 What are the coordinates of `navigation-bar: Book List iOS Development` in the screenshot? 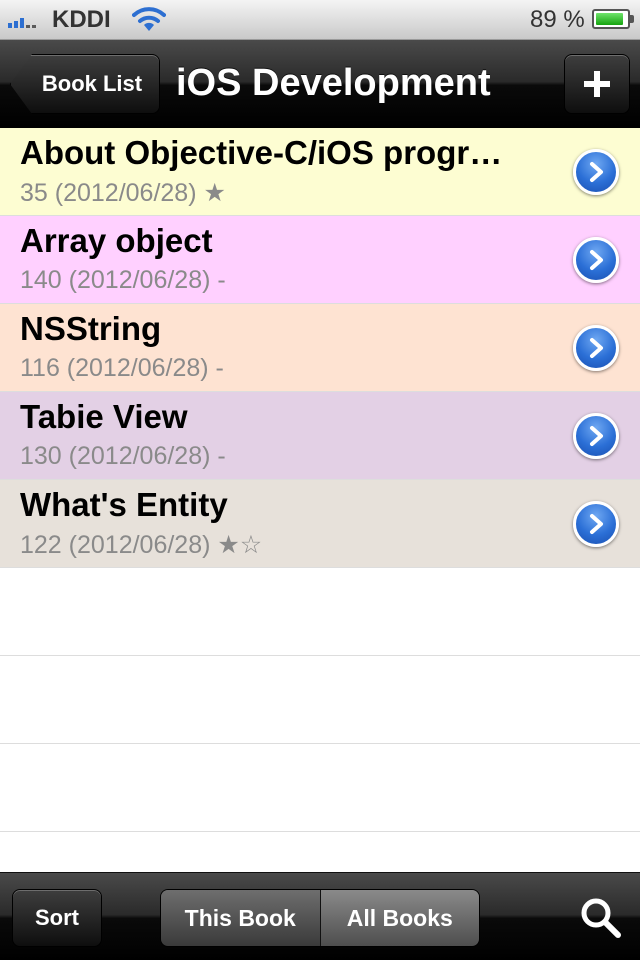 It's located at (320, 84).